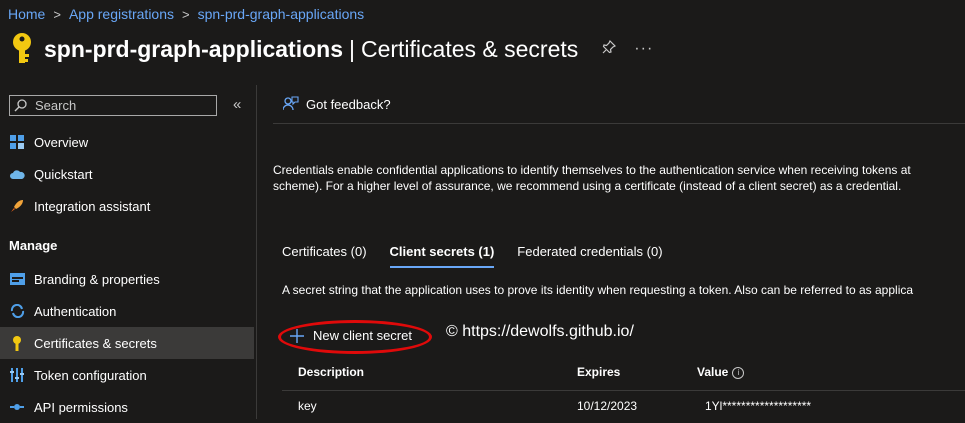 The height and width of the screenshot is (423, 965). What do you see at coordinates (33, 245) in the screenshot?
I see `sidebar-section-manage: Manage` at bounding box center [33, 245].